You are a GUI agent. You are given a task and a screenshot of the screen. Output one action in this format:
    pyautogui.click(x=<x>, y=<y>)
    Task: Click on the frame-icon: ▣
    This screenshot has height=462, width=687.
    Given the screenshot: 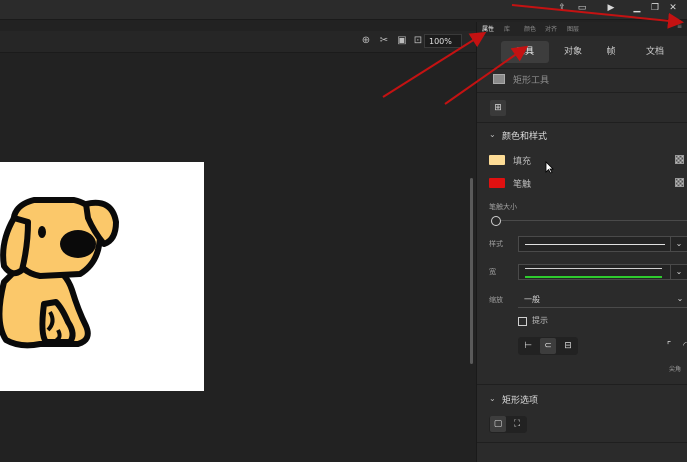 What is the action you would take?
    pyautogui.click(x=402, y=41)
    